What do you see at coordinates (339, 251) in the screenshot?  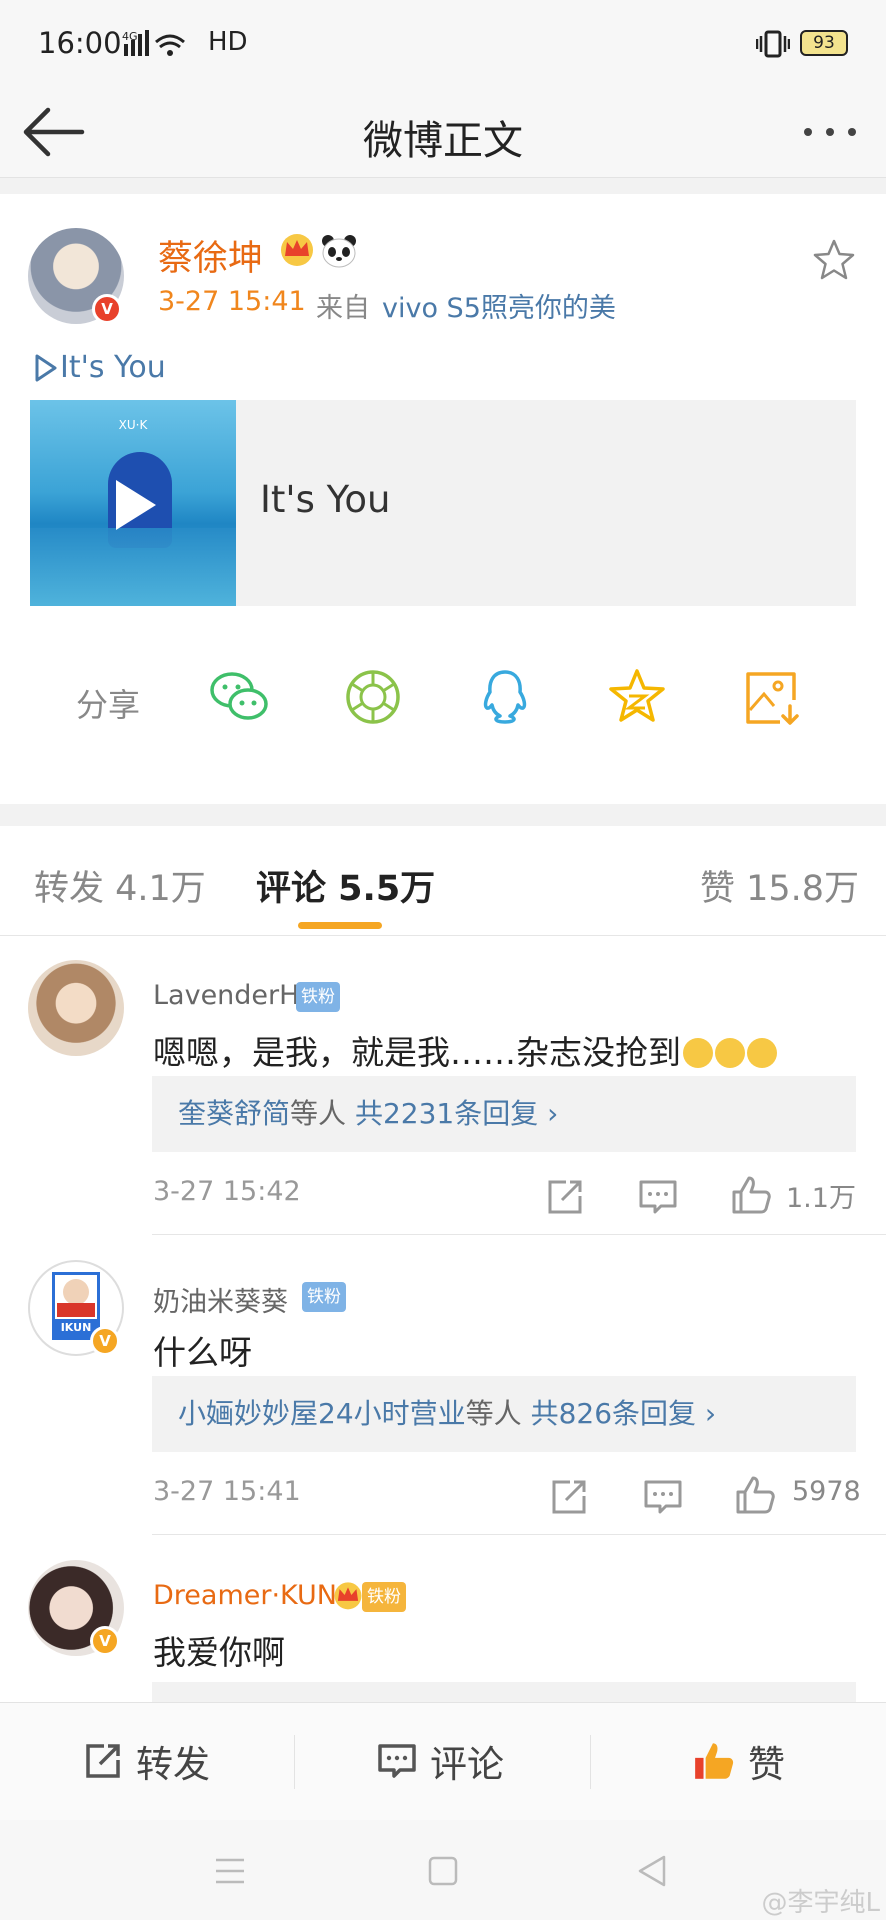 I see `panda-icon` at bounding box center [339, 251].